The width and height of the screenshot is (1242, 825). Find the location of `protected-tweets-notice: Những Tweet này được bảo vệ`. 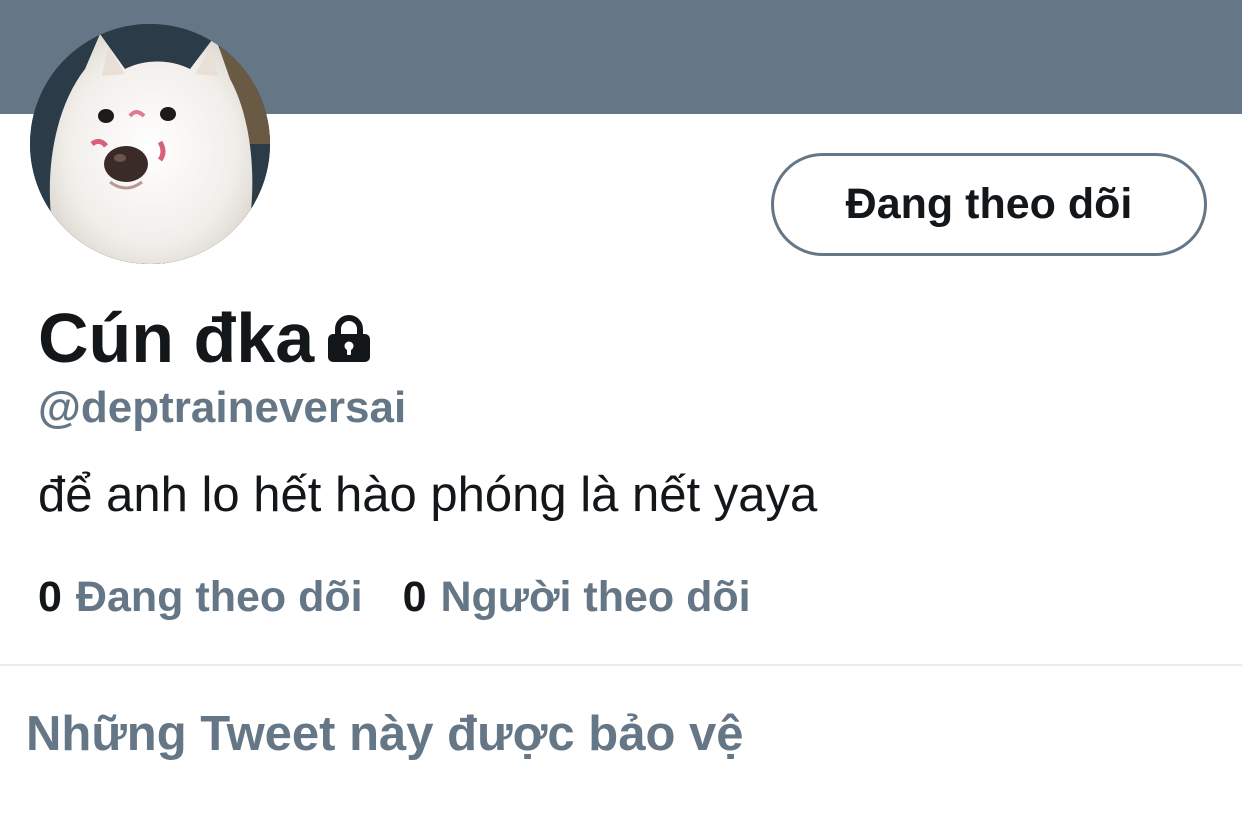

protected-tweets-notice: Những Tweet này được bảo vệ is located at coordinates (385, 734).